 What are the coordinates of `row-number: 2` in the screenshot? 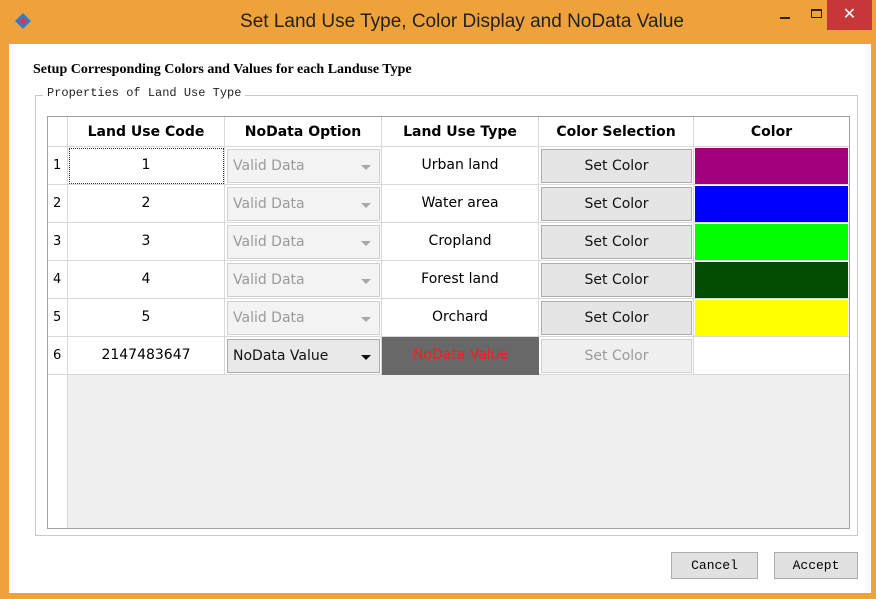 It's located at (58, 204).